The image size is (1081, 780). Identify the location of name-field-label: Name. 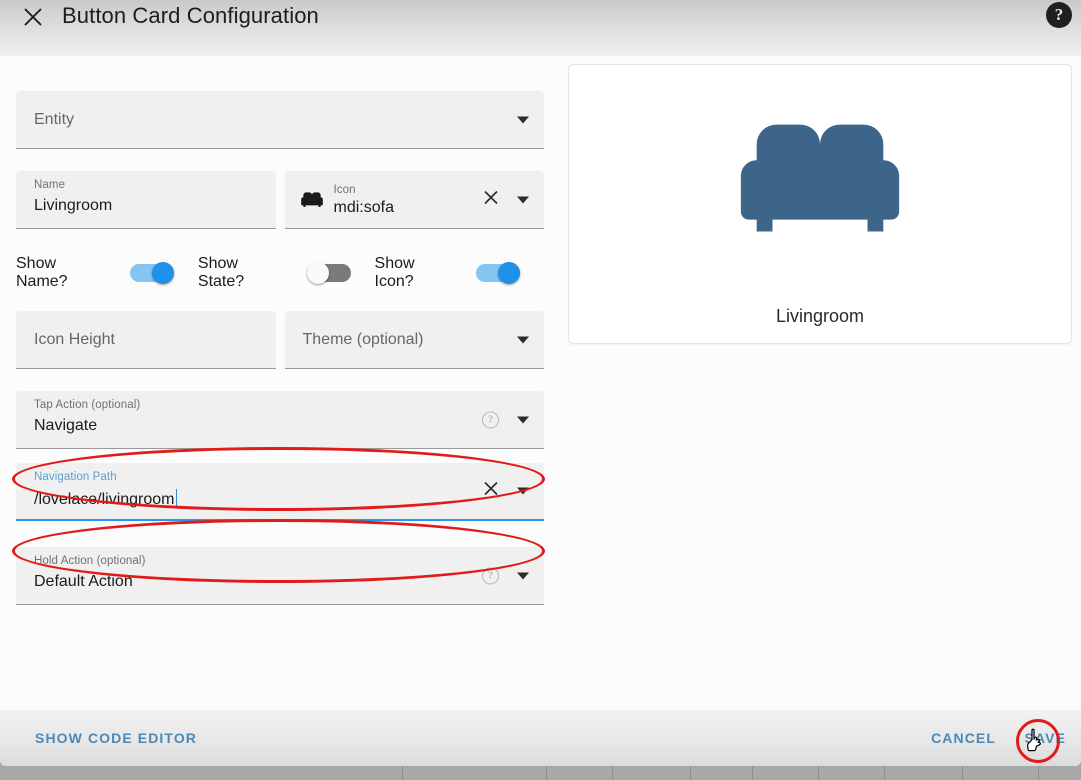
(50, 185).